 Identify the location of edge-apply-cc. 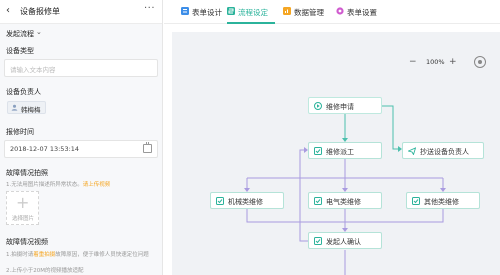
(391, 127).